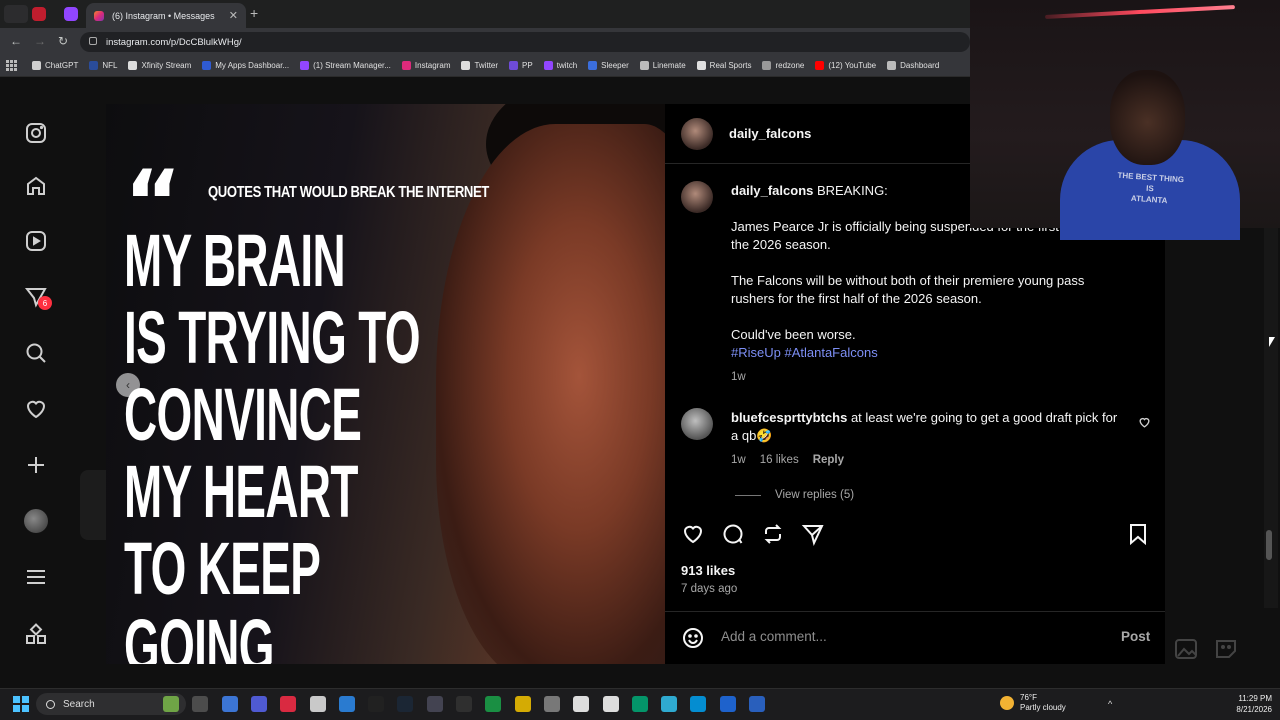 The height and width of the screenshot is (720, 1280). Describe the element at coordinates (479, 65) in the screenshot. I see `bookmark-item: Twitter` at that location.